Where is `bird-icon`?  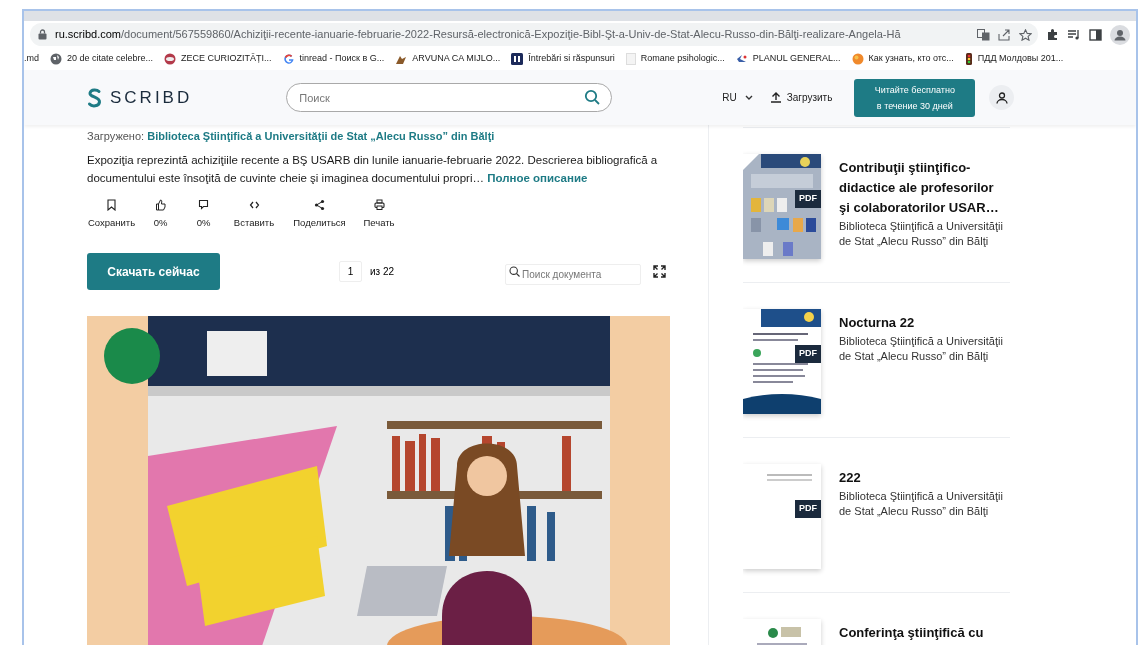
bird-icon is located at coordinates (741, 59).